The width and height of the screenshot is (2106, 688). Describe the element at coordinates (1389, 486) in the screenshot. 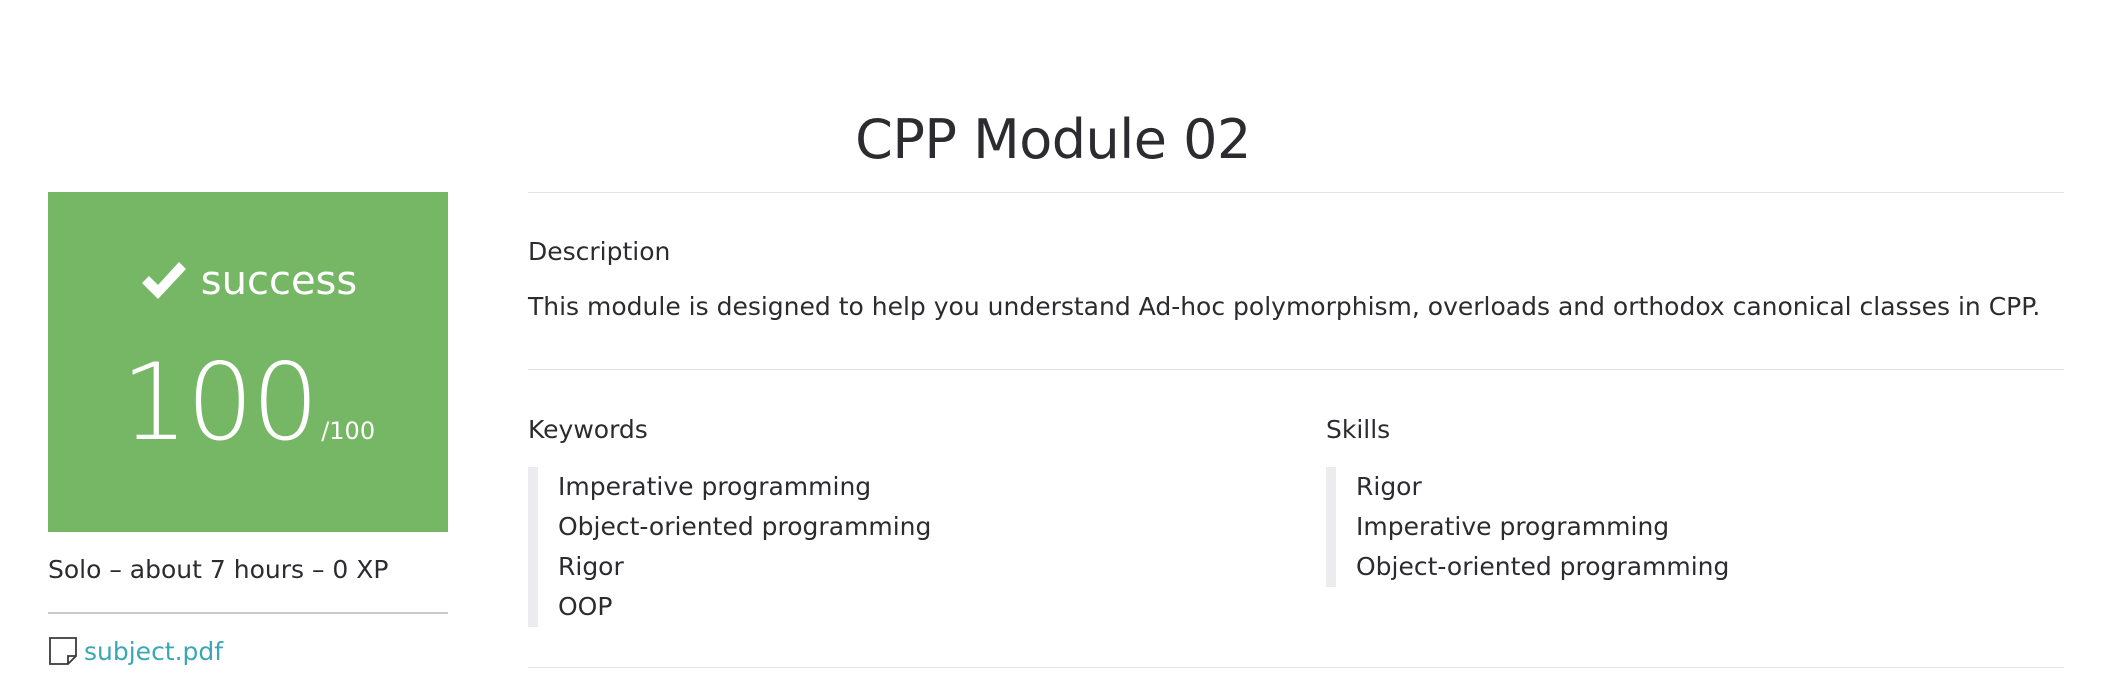

I see `skill-item: Rigor` at that location.